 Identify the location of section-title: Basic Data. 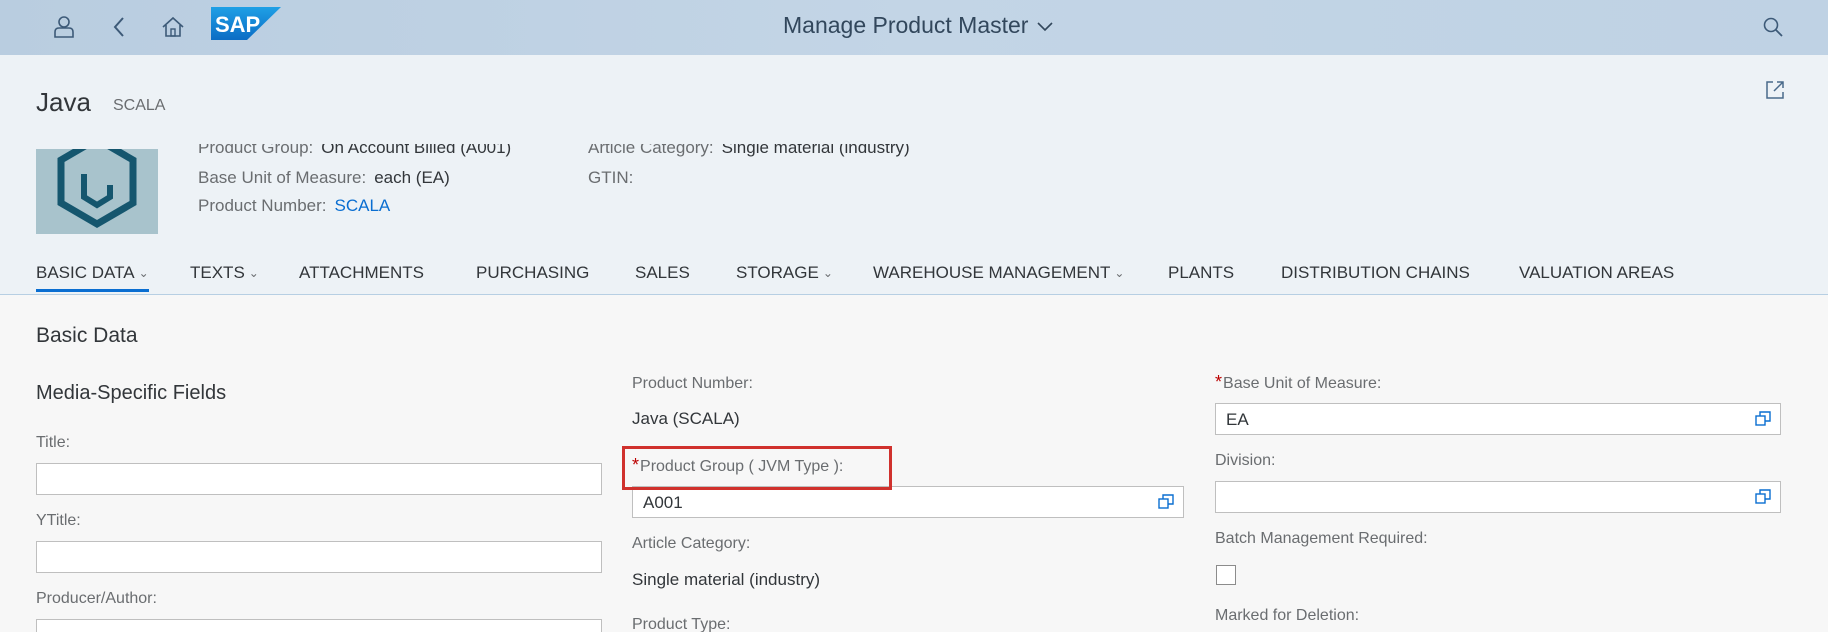
(87, 335).